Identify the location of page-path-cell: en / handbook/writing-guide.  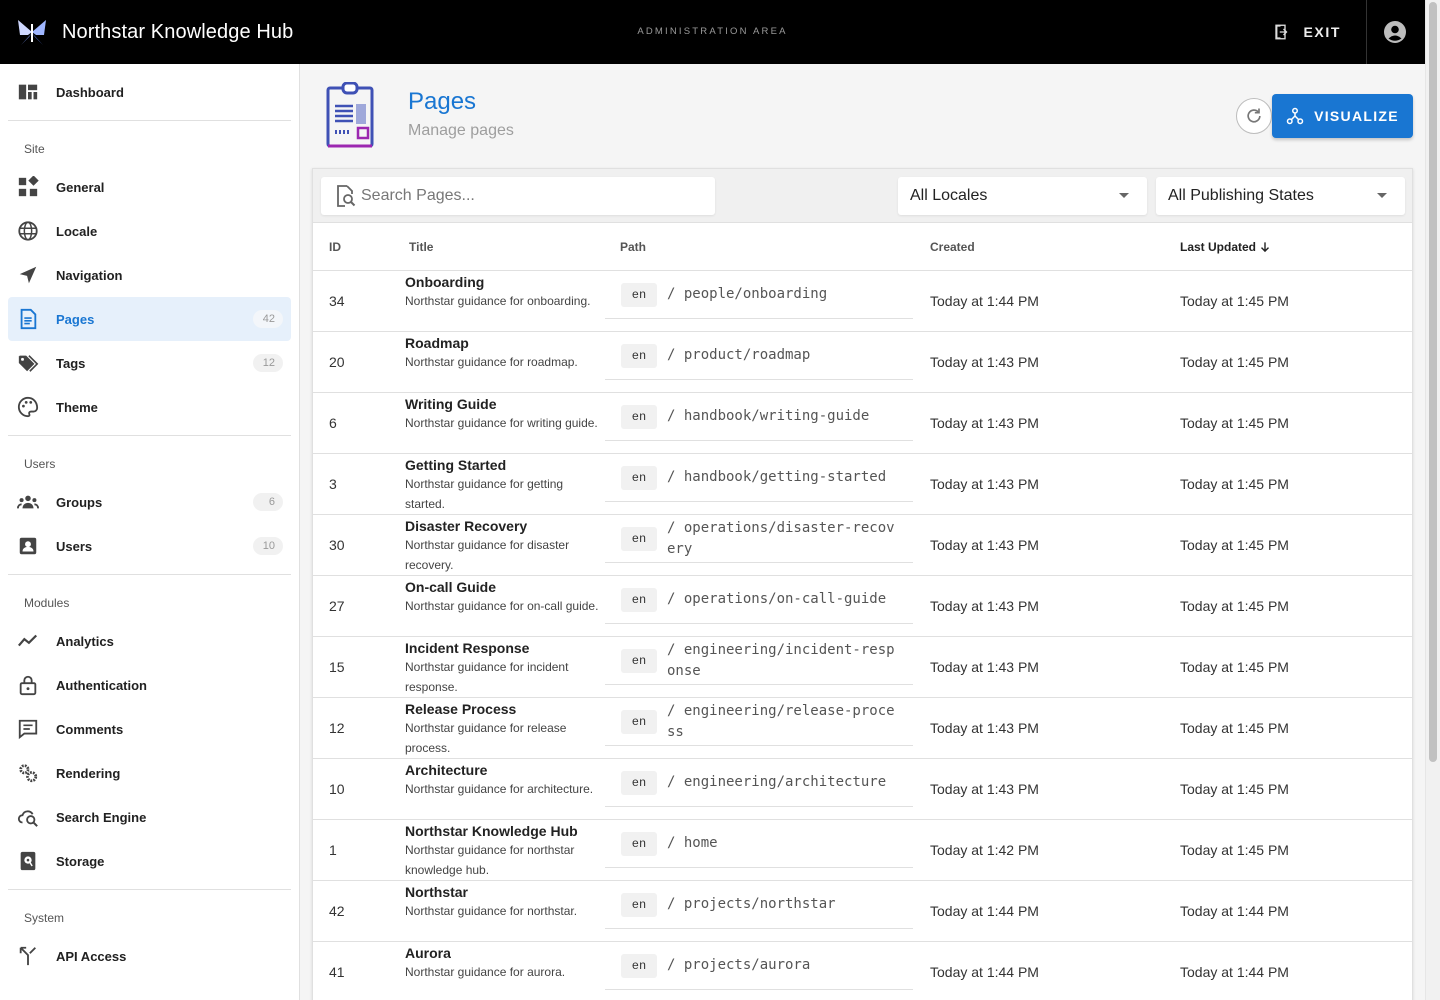
(759, 417).